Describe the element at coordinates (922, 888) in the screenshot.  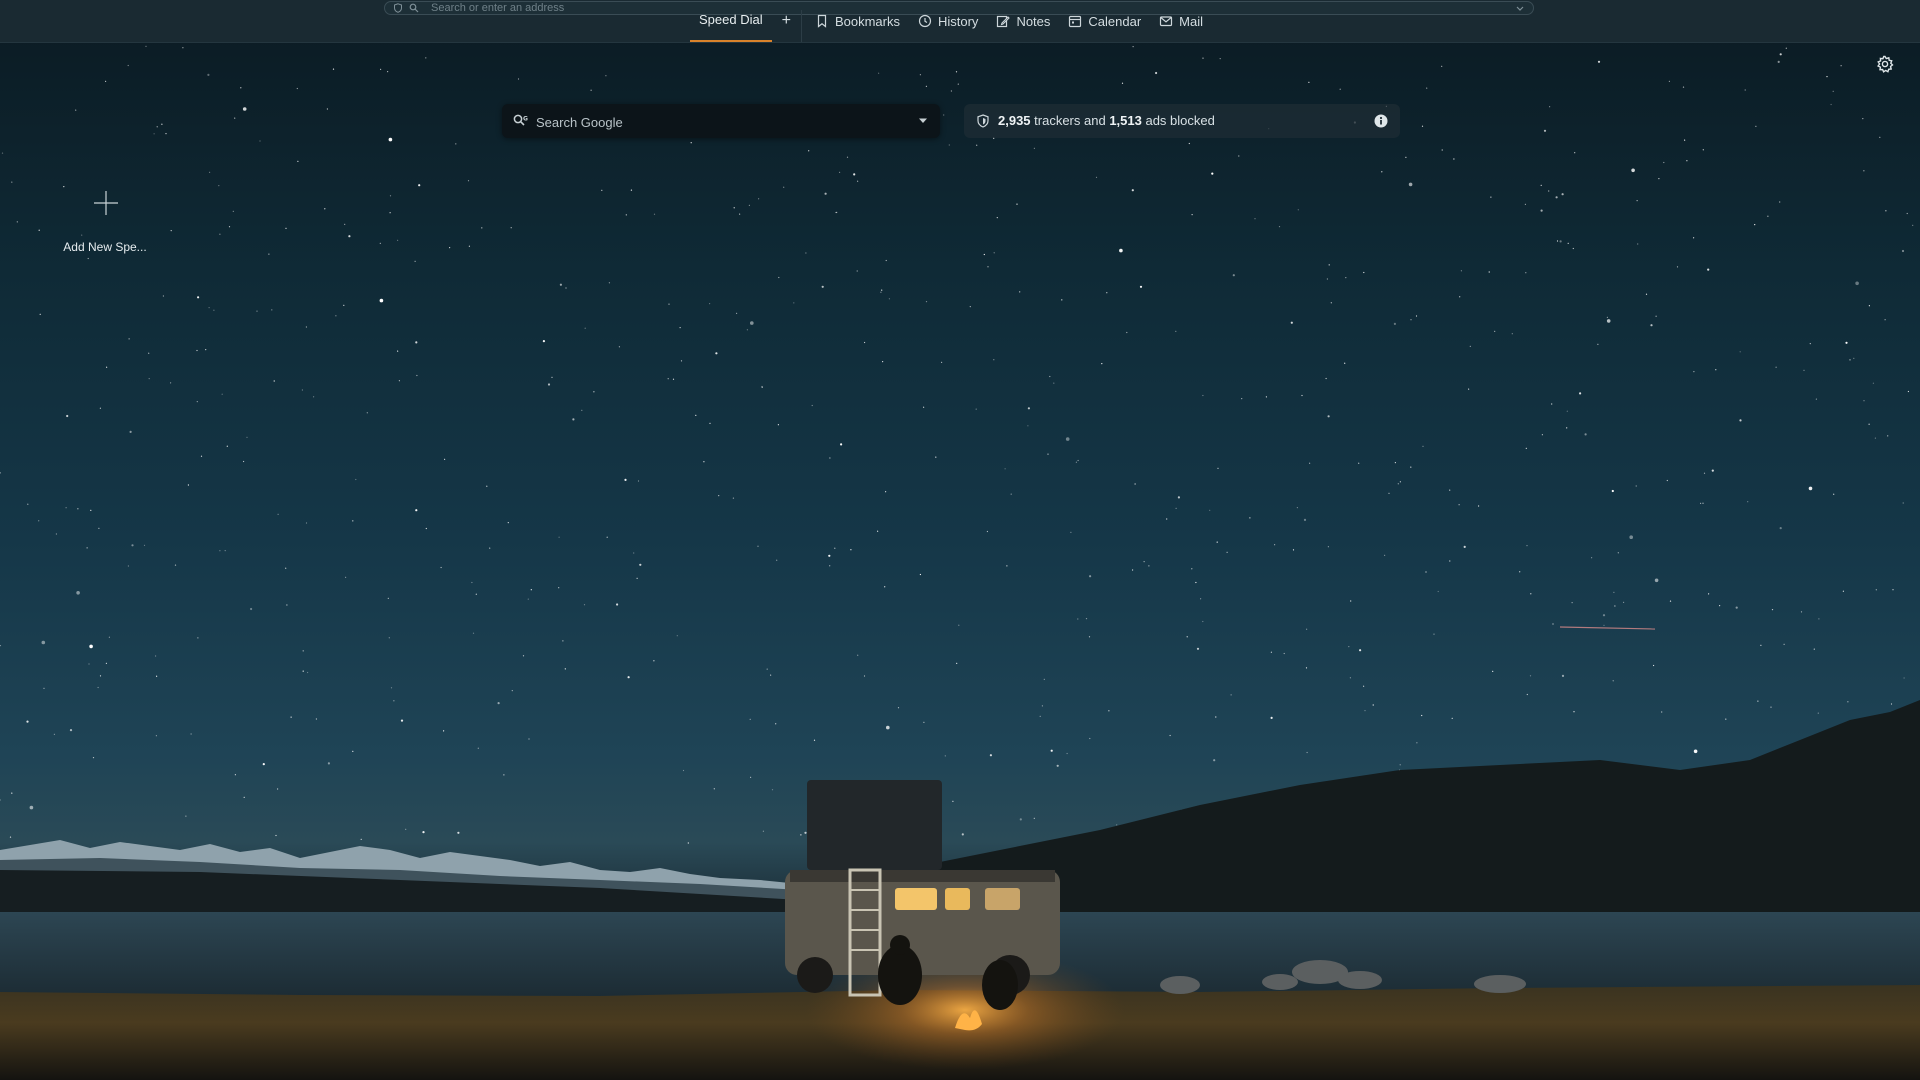
I see `camper-van` at that location.